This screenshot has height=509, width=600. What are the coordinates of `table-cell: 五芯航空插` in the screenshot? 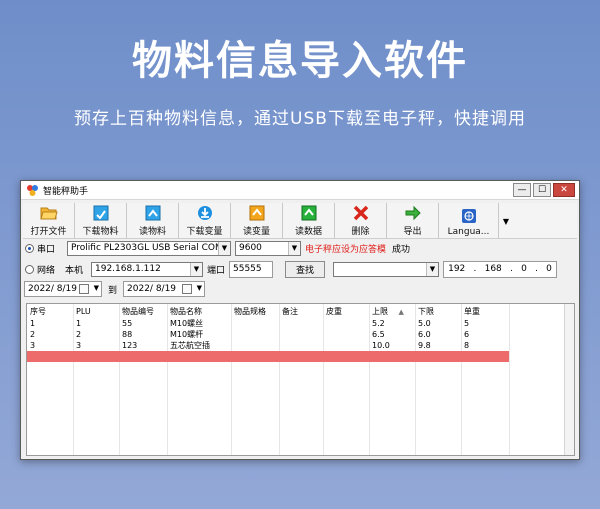 It's located at (190, 345).